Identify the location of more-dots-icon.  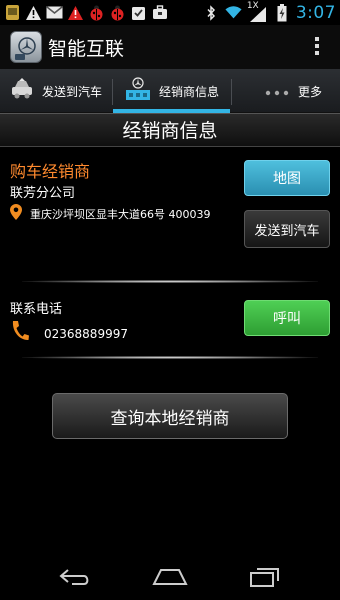
(277, 91).